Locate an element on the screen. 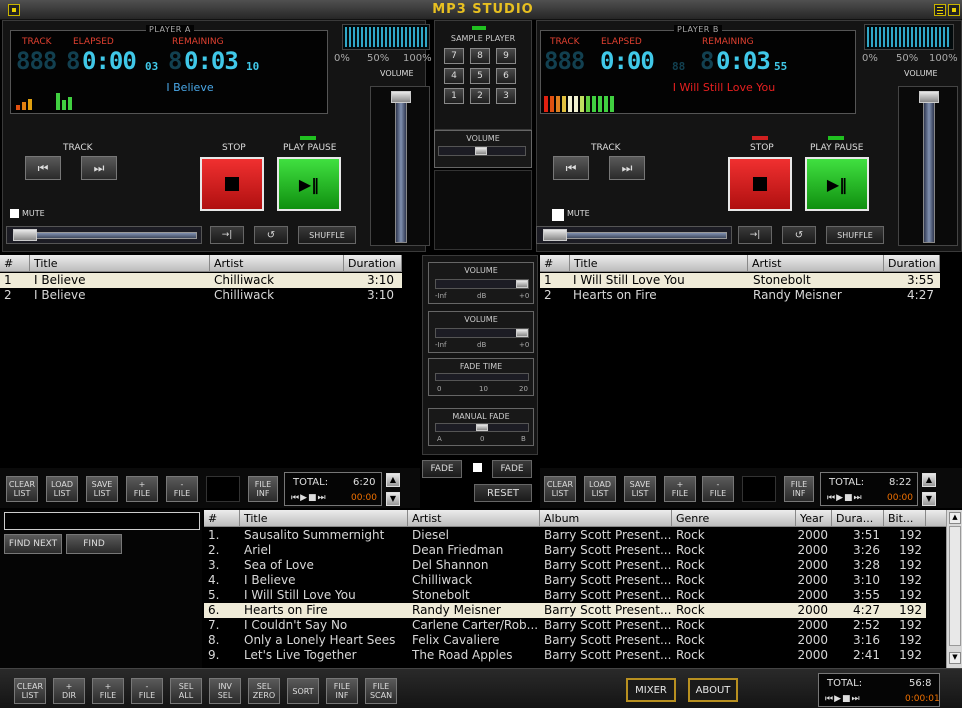 The width and height of the screenshot is (962, 708). volume-slider-b is located at coordinates (928, 166).